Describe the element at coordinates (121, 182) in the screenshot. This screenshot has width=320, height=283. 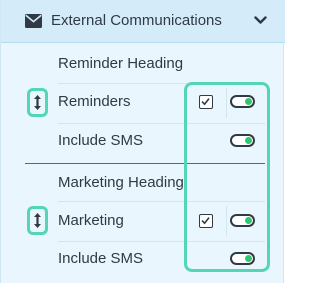
I see `marketing-heading: Marketing Heading` at that location.